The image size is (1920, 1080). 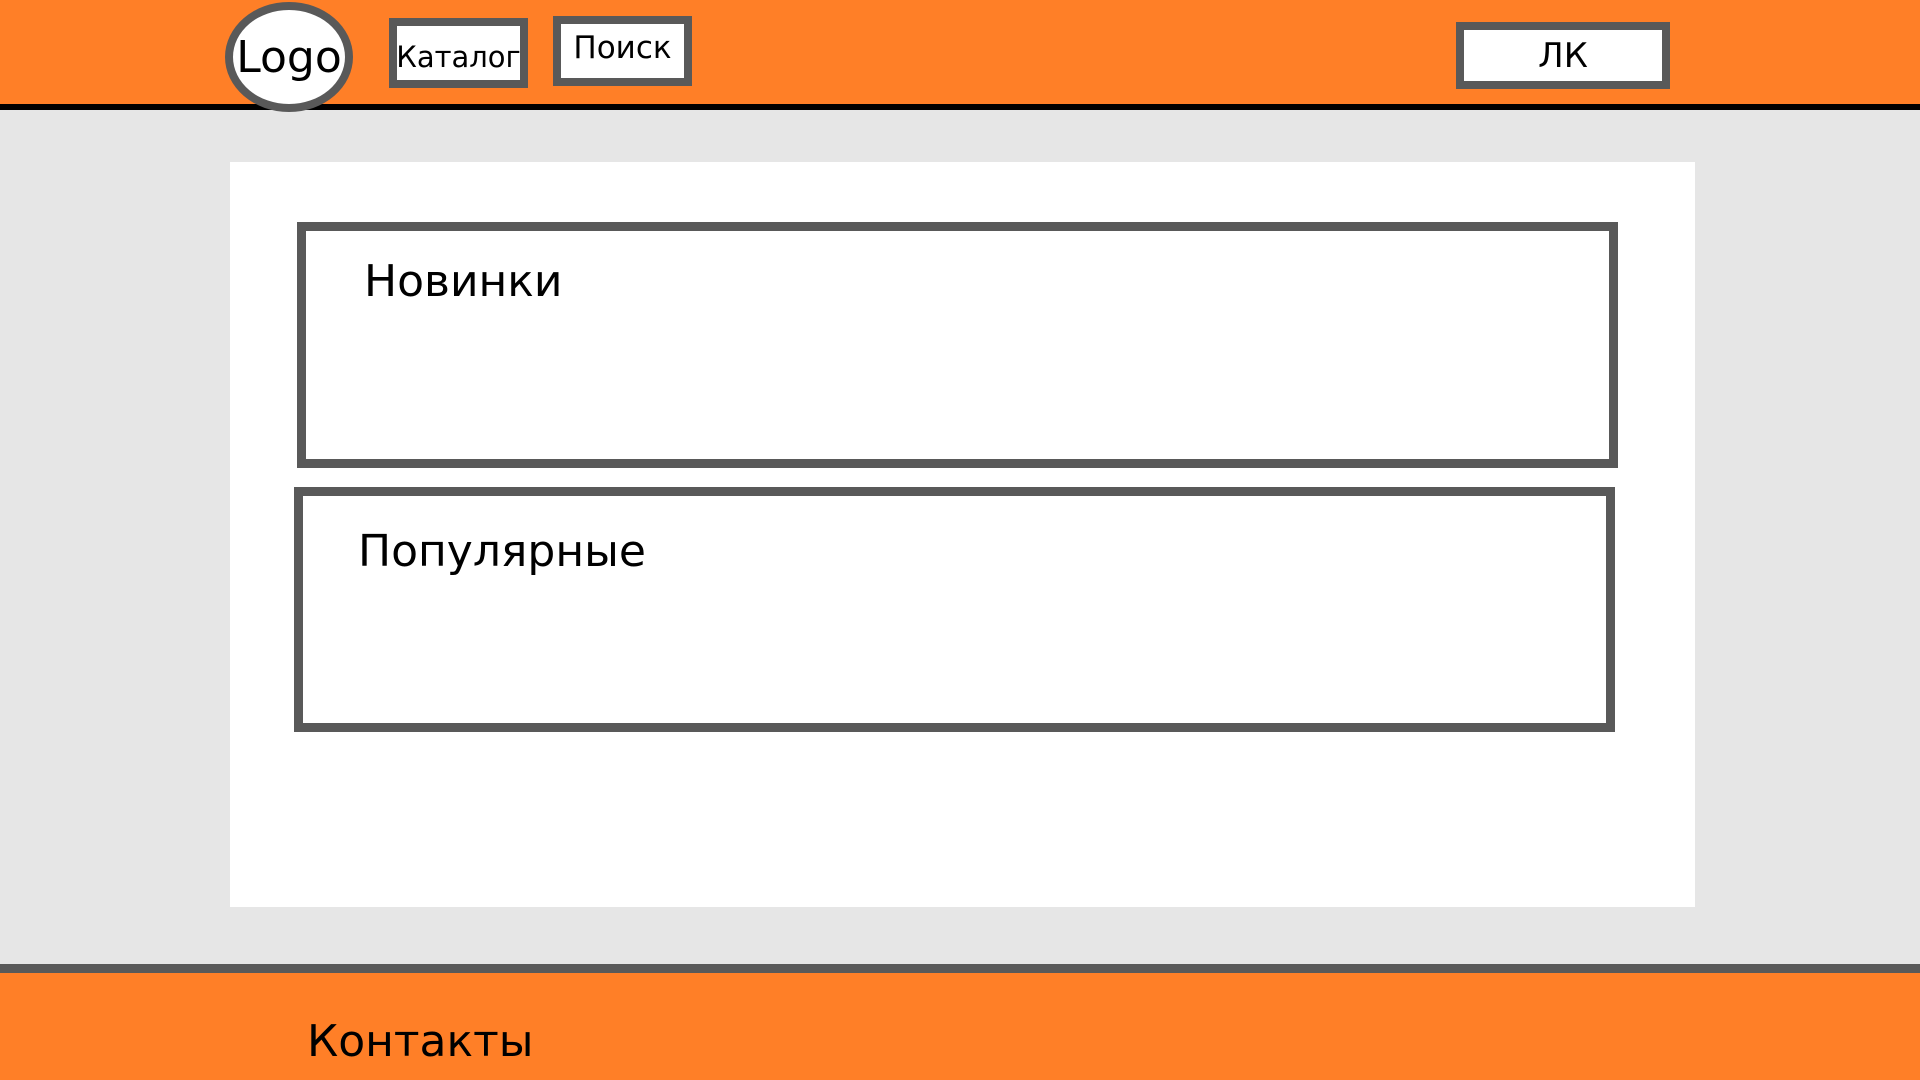 I want to click on logo-text: Logo, so click(x=289, y=57).